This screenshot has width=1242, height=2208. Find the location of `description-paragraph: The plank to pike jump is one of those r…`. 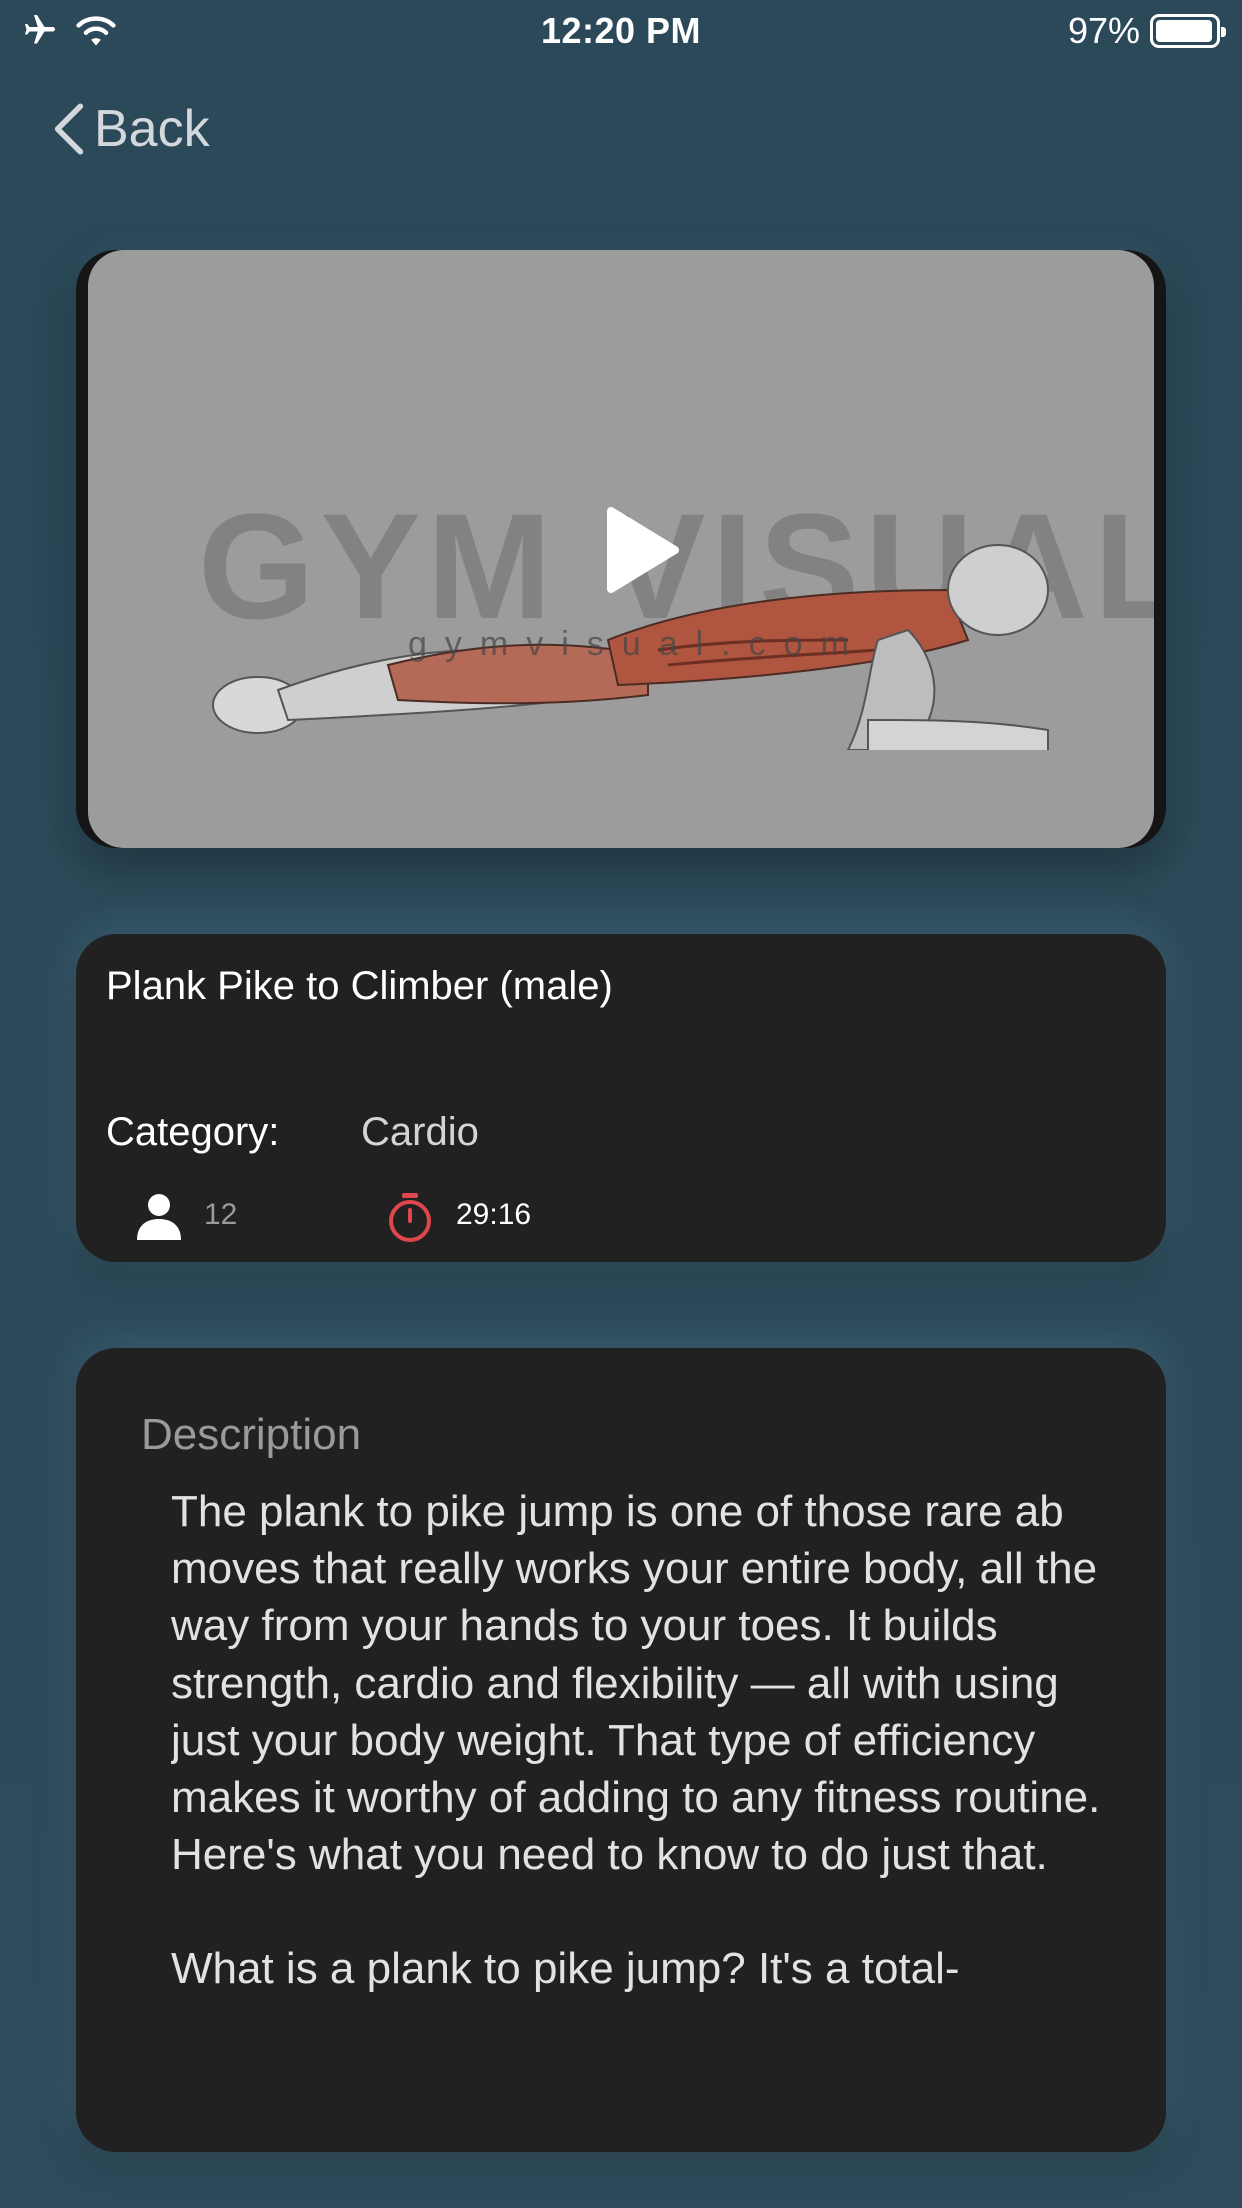

description-paragraph: The plank to pike jump is one of those r… is located at coordinates (636, 1683).